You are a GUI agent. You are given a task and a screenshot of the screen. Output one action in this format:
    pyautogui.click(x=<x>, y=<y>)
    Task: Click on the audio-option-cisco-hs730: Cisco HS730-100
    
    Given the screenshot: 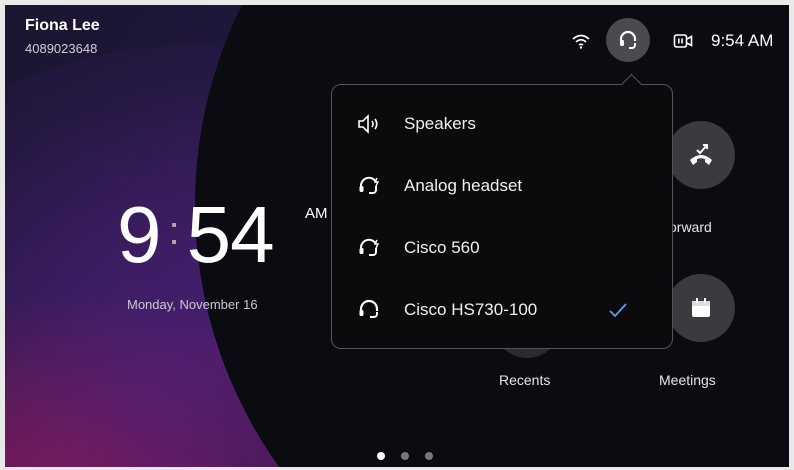 What is the action you would take?
    pyautogui.click(x=502, y=310)
    